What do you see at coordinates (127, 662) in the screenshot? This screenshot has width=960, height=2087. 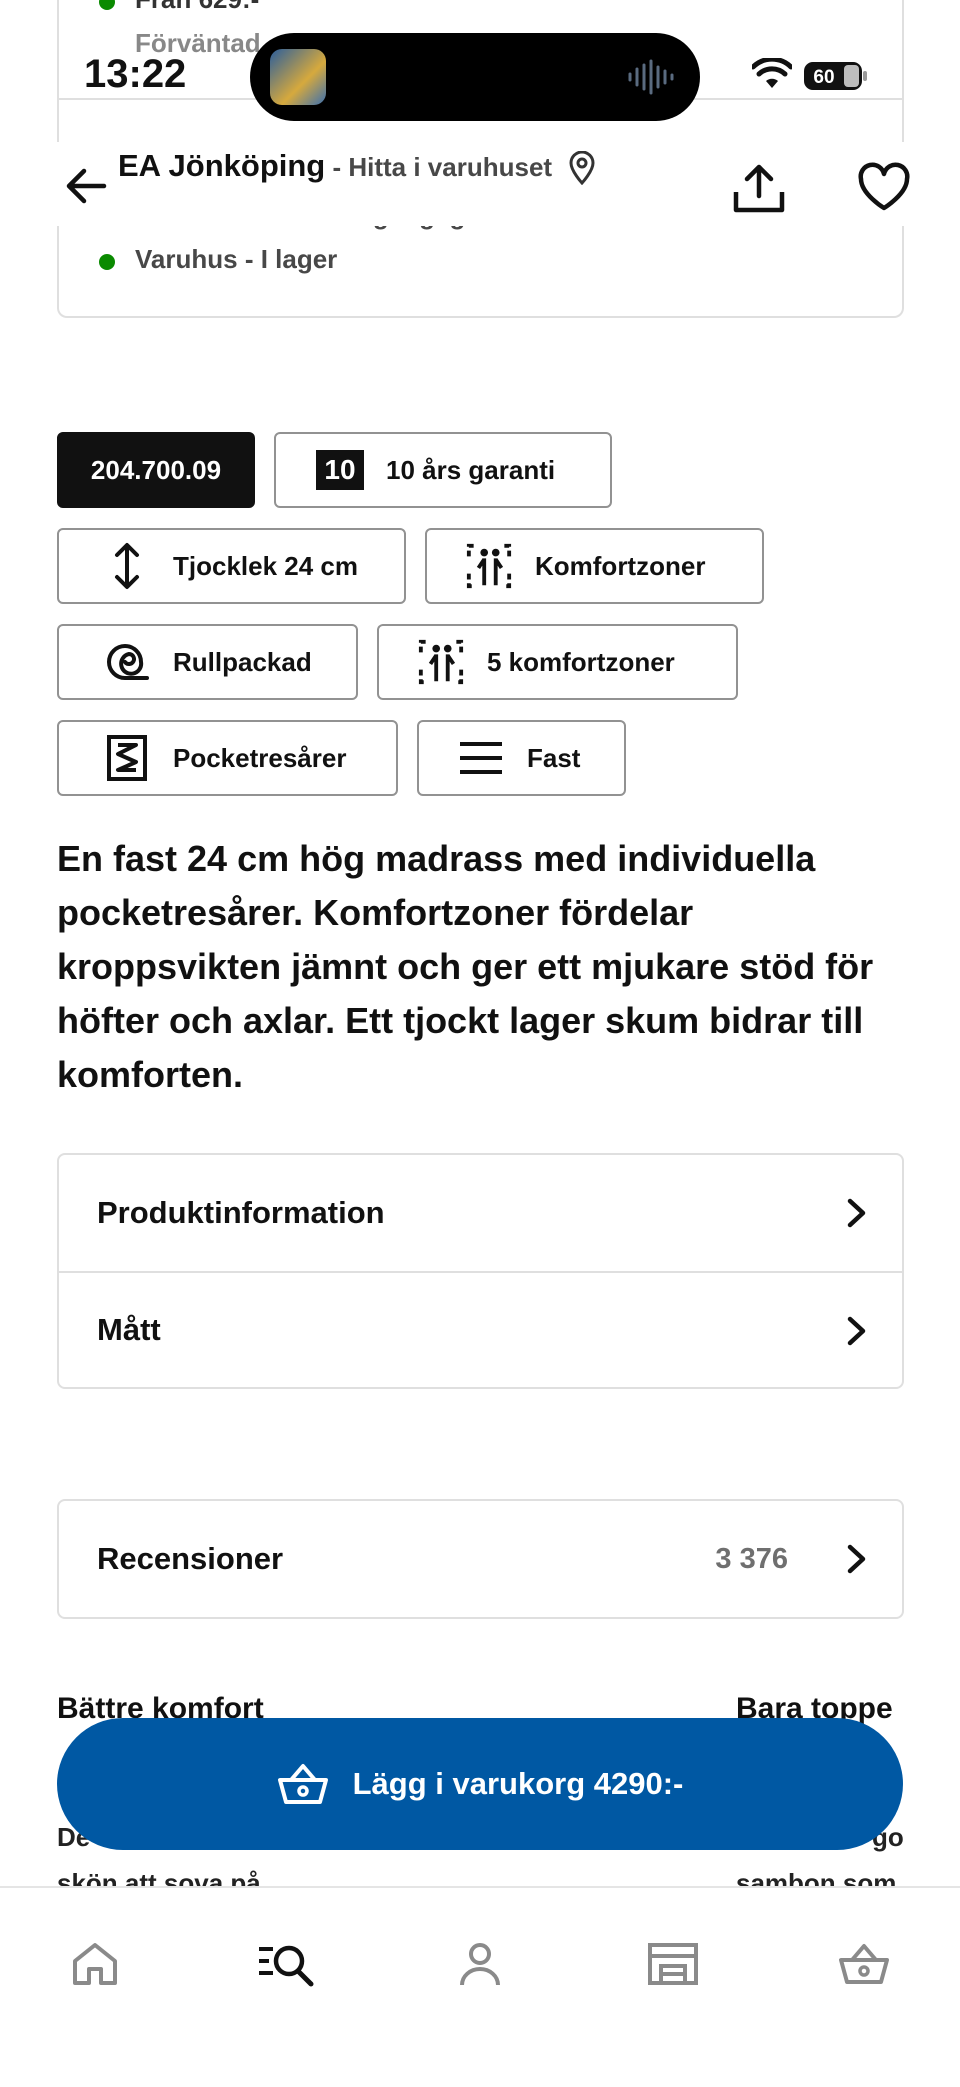 I see `roll-packed-icon` at bounding box center [127, 662].